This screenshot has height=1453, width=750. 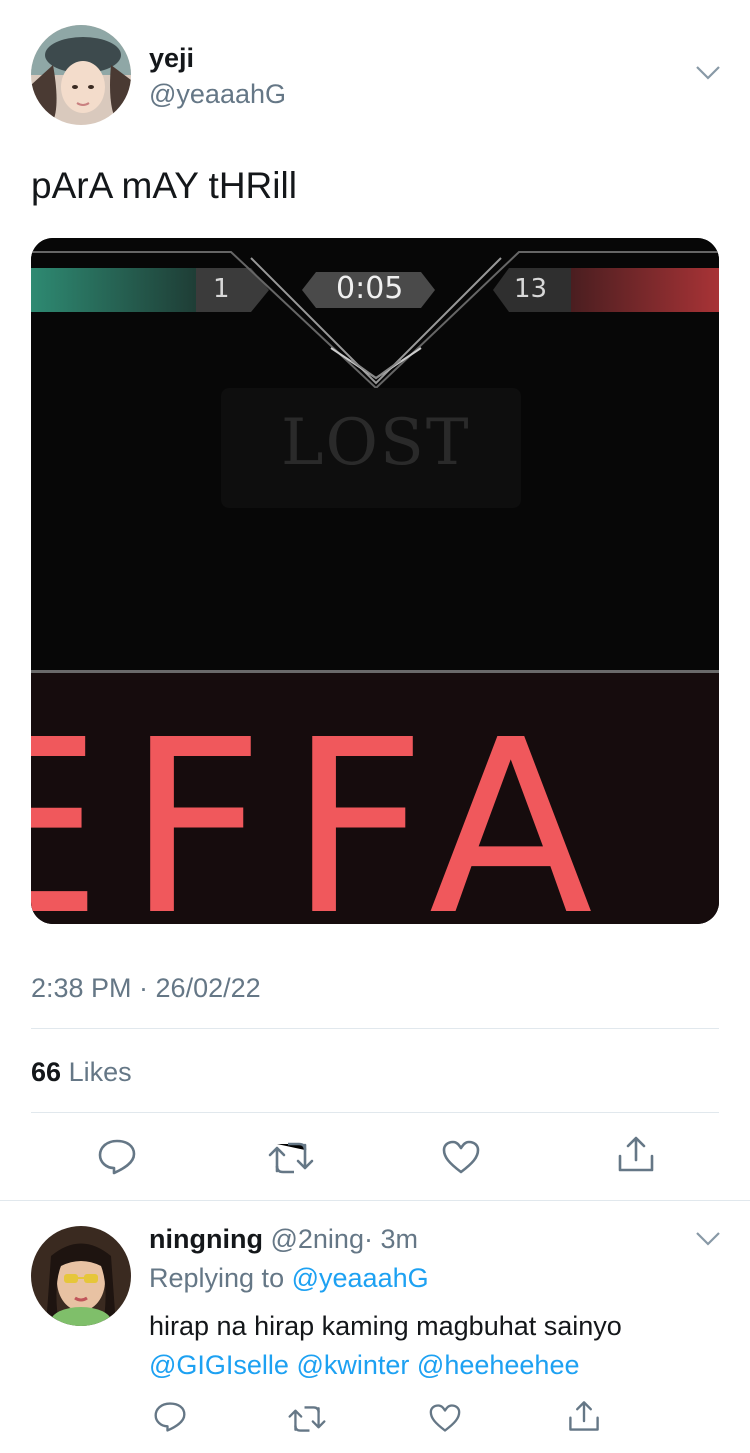 What do you see at coordinates (360, 1278) in the screenshot?
I see `replying-to-handle: @yeaaahG` at bounding box center [360, 1278].